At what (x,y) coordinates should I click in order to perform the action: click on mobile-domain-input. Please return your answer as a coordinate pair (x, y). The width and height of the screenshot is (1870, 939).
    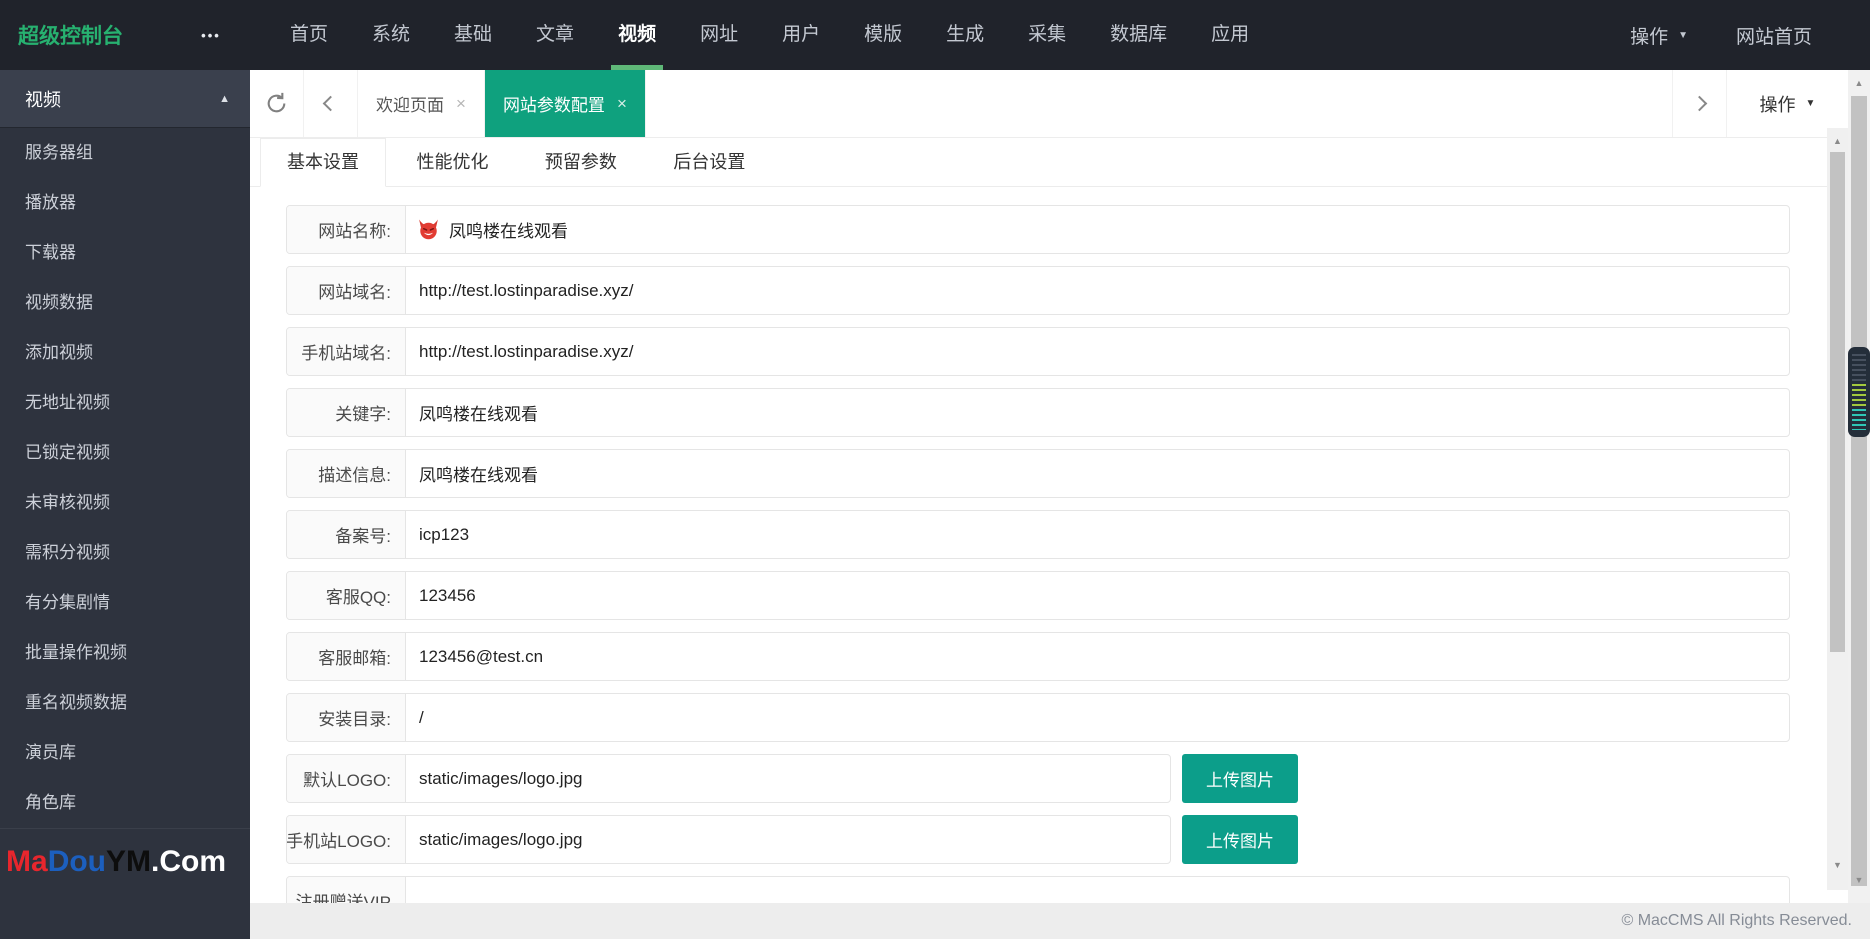
    Looking at the image, I should click on (1103, 351).